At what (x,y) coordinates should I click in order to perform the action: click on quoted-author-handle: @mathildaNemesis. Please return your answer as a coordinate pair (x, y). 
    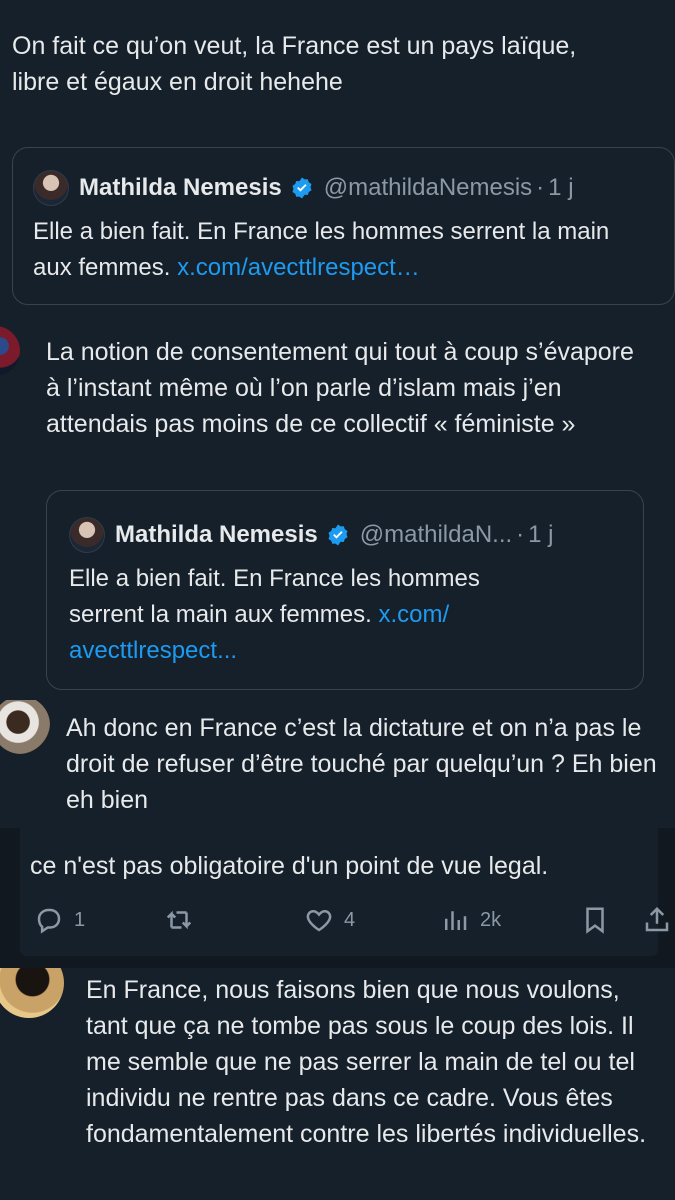
    Looking at the image, I should click on (428, 188).